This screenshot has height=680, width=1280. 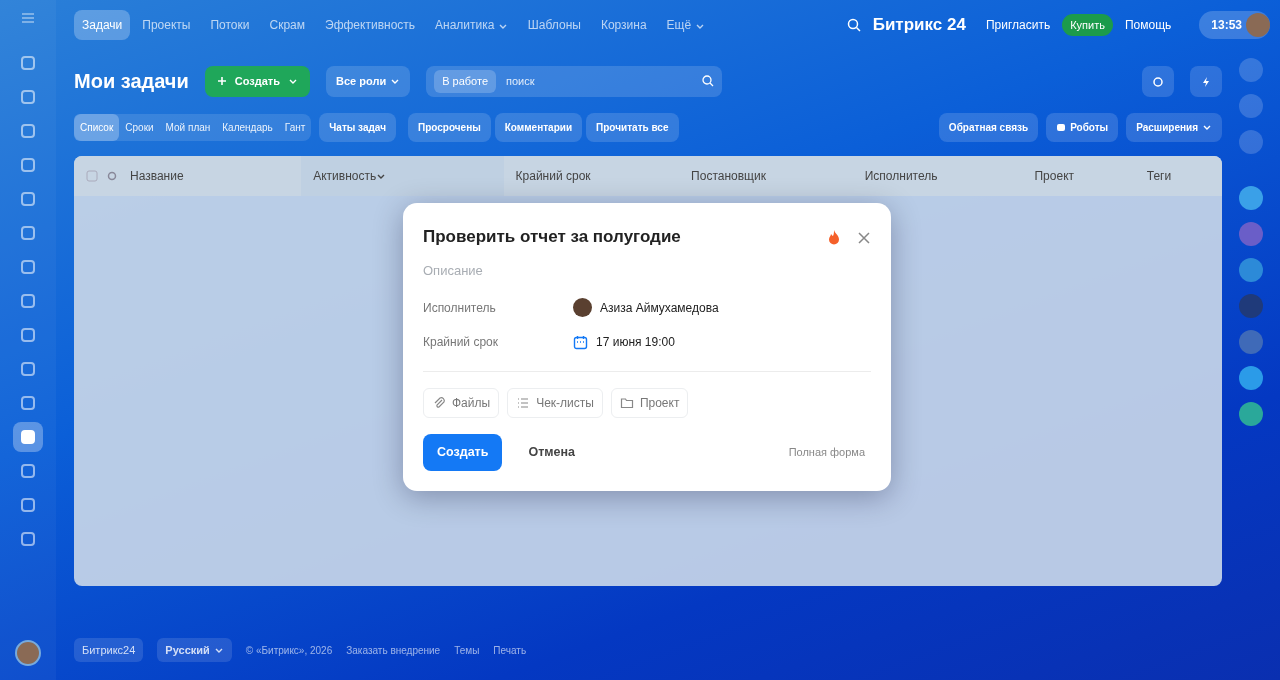 What do you see at coordinates (97, 127) in the screenshot?
I see `view-tab: Список` at bounding box center [97, 127].